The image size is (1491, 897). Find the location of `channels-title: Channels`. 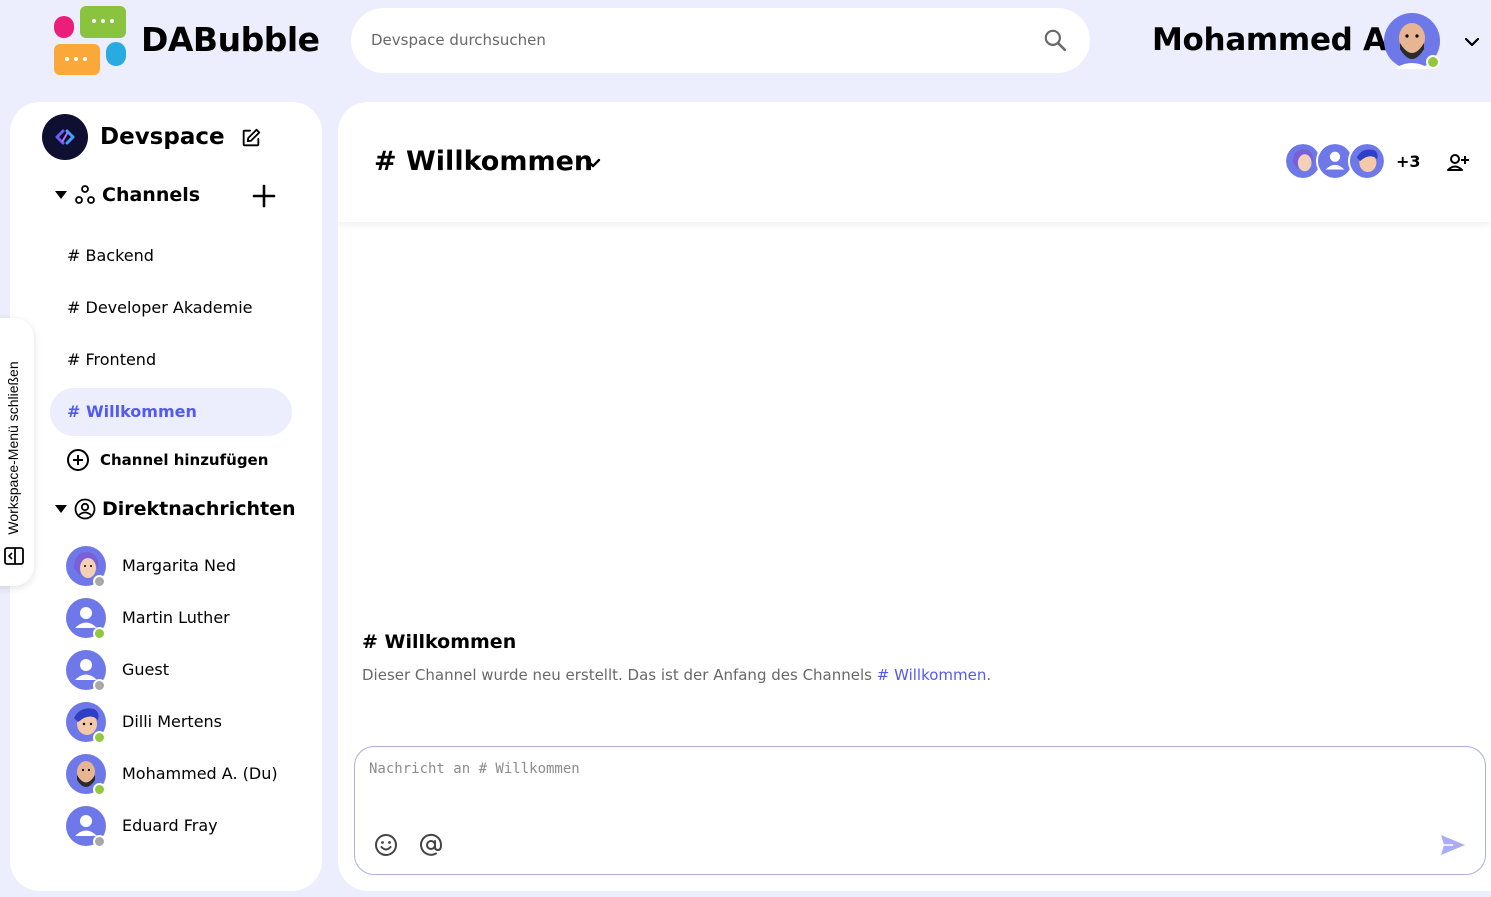

channels-title: Channels is located at coordinates (151, 195).